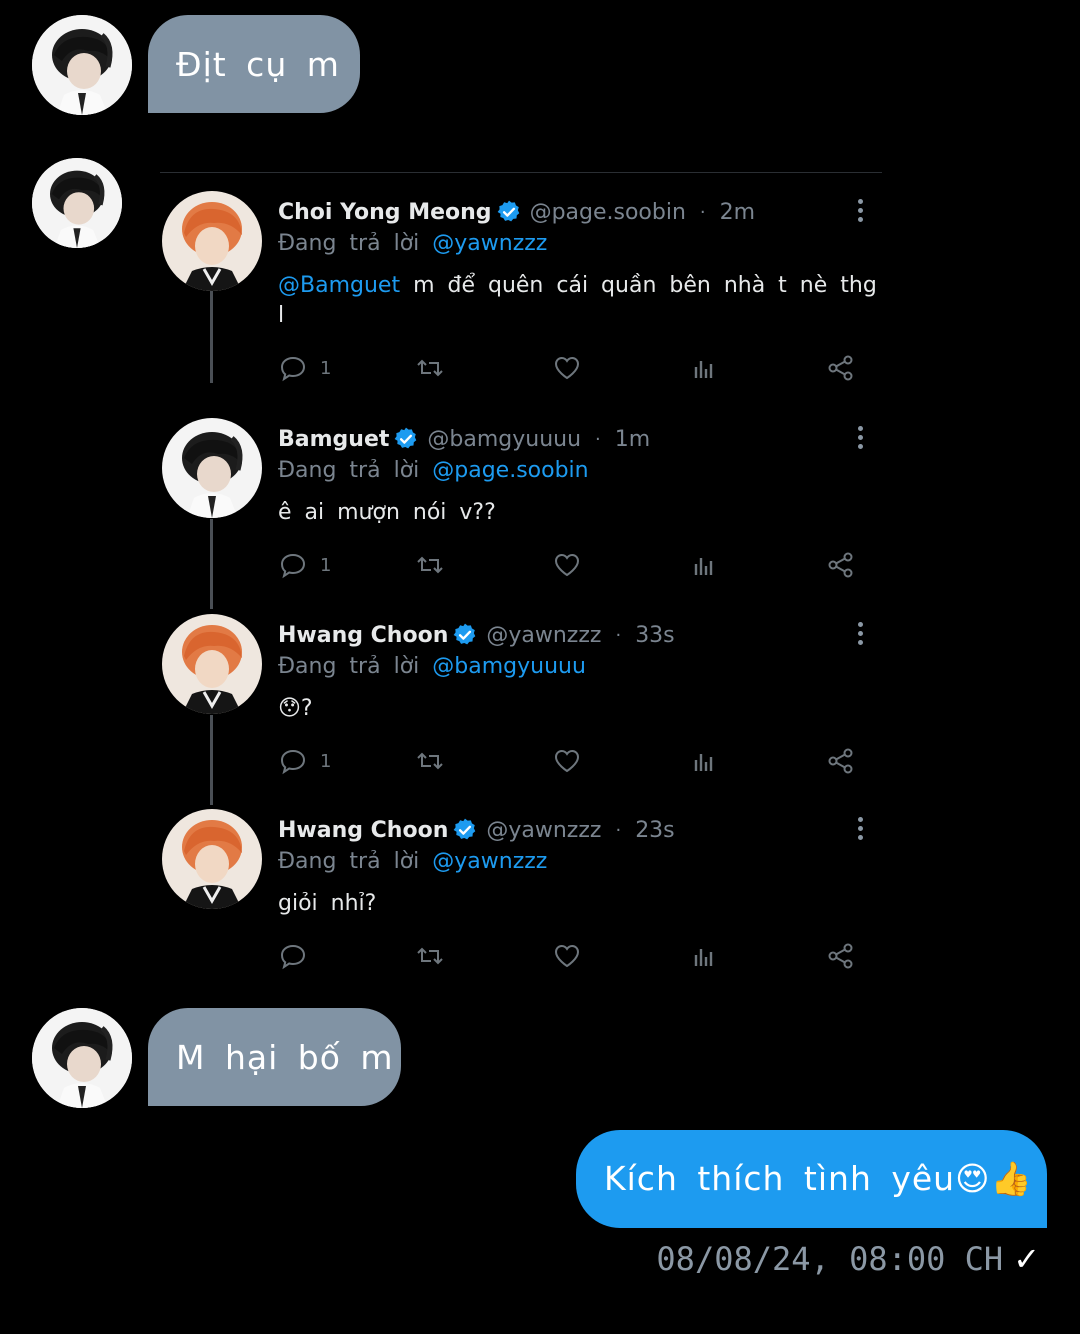 This screenshot has width=1080, height=1334. I want to click on message-text: Địt cụ m, so click(258, 64).